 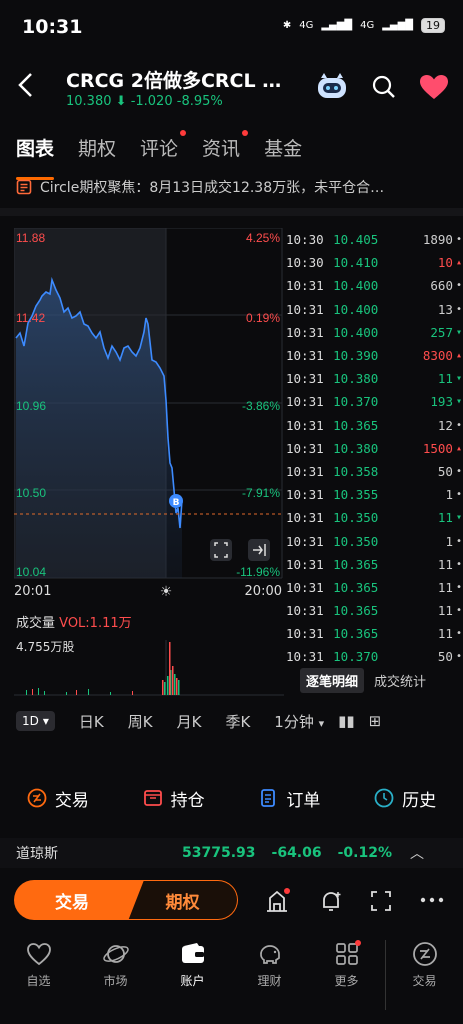 I want to click on period-1d: 1D ▾, so click(x=35, y=721).